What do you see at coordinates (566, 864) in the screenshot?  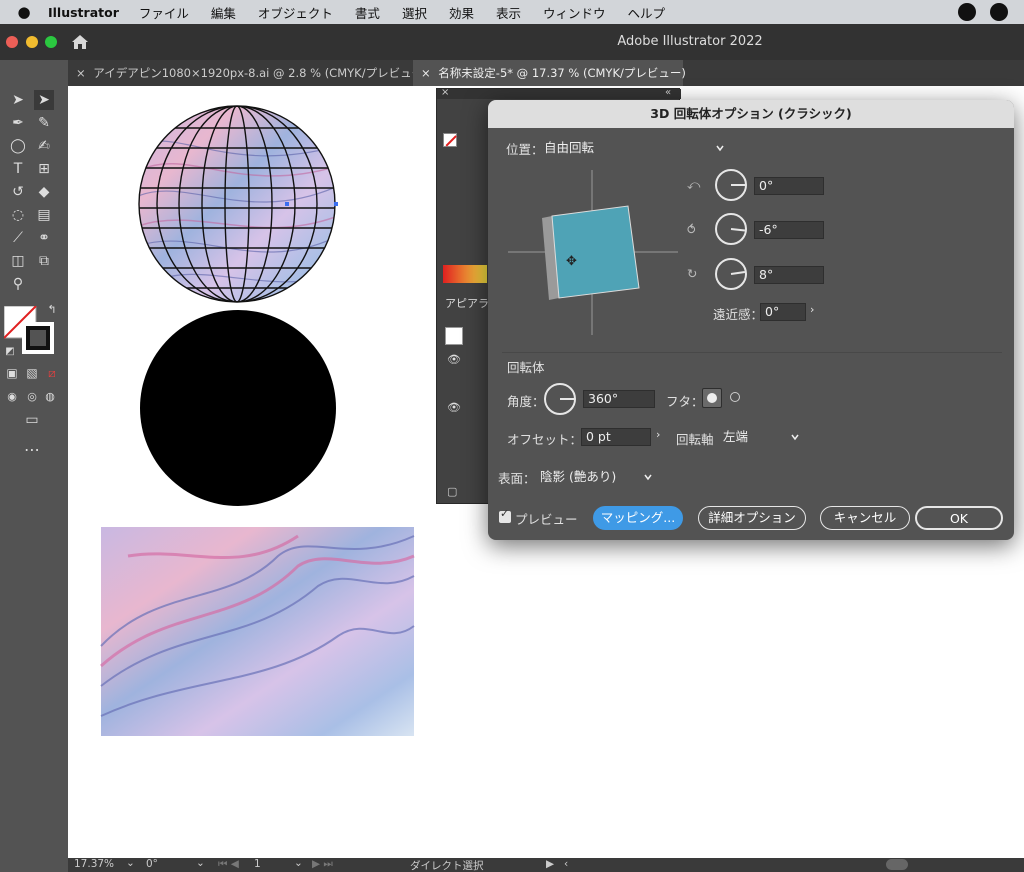 I see `scroll-left-icon: ‹` at bounding box center [566, 864].